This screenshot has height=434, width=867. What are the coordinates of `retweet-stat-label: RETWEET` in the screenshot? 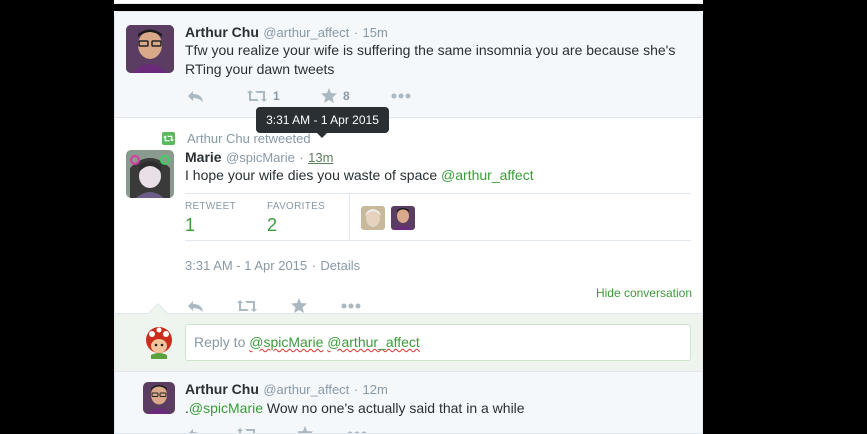 It's located at (210, 206).